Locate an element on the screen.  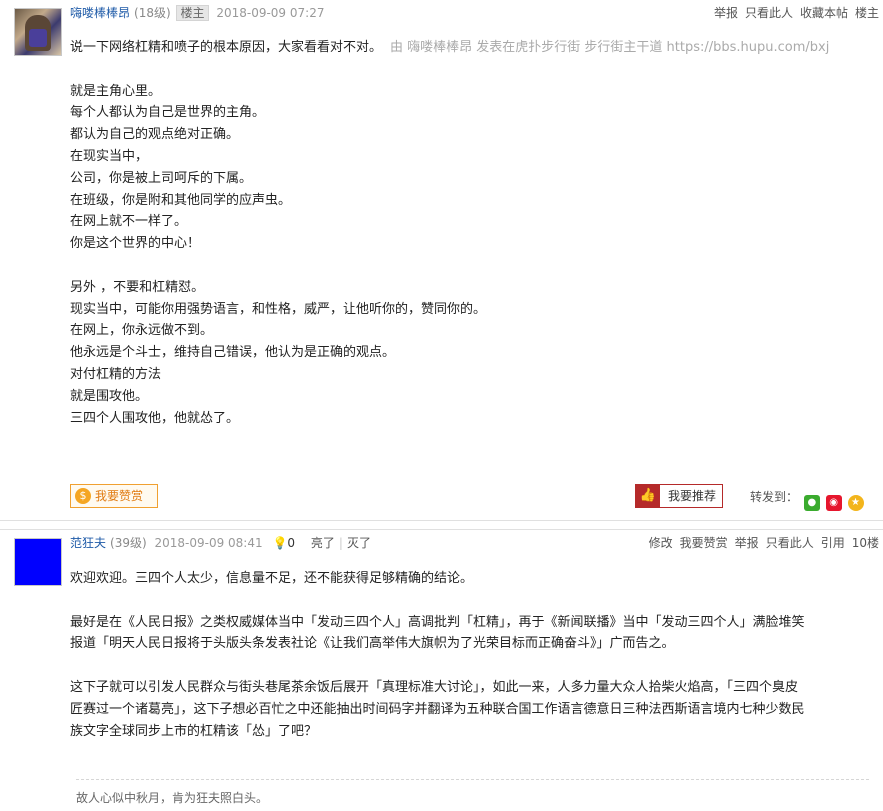
post-actions: 举报 只看此人 收藏本帖 楼主 is located at coordinates (793, 12).